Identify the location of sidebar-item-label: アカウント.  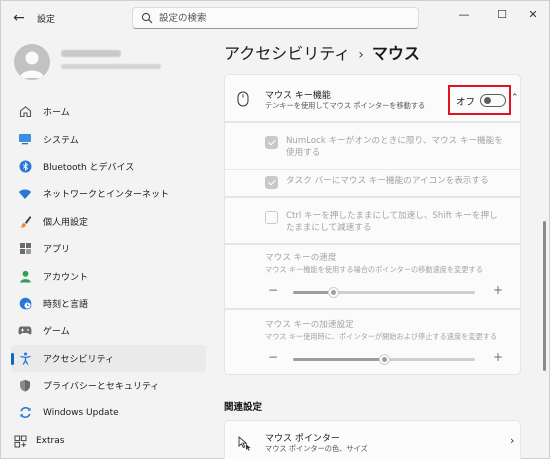
(66, 277).